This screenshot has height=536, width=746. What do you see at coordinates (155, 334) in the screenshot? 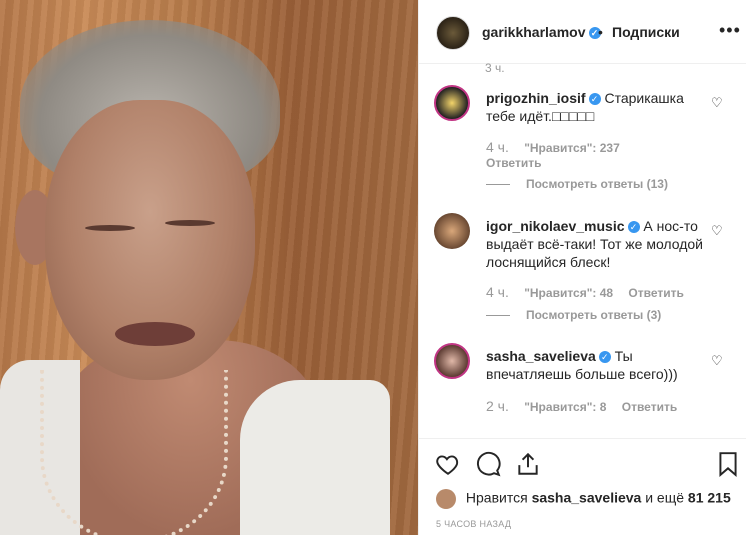
I see `mouth` at bounding box center [155, 334].